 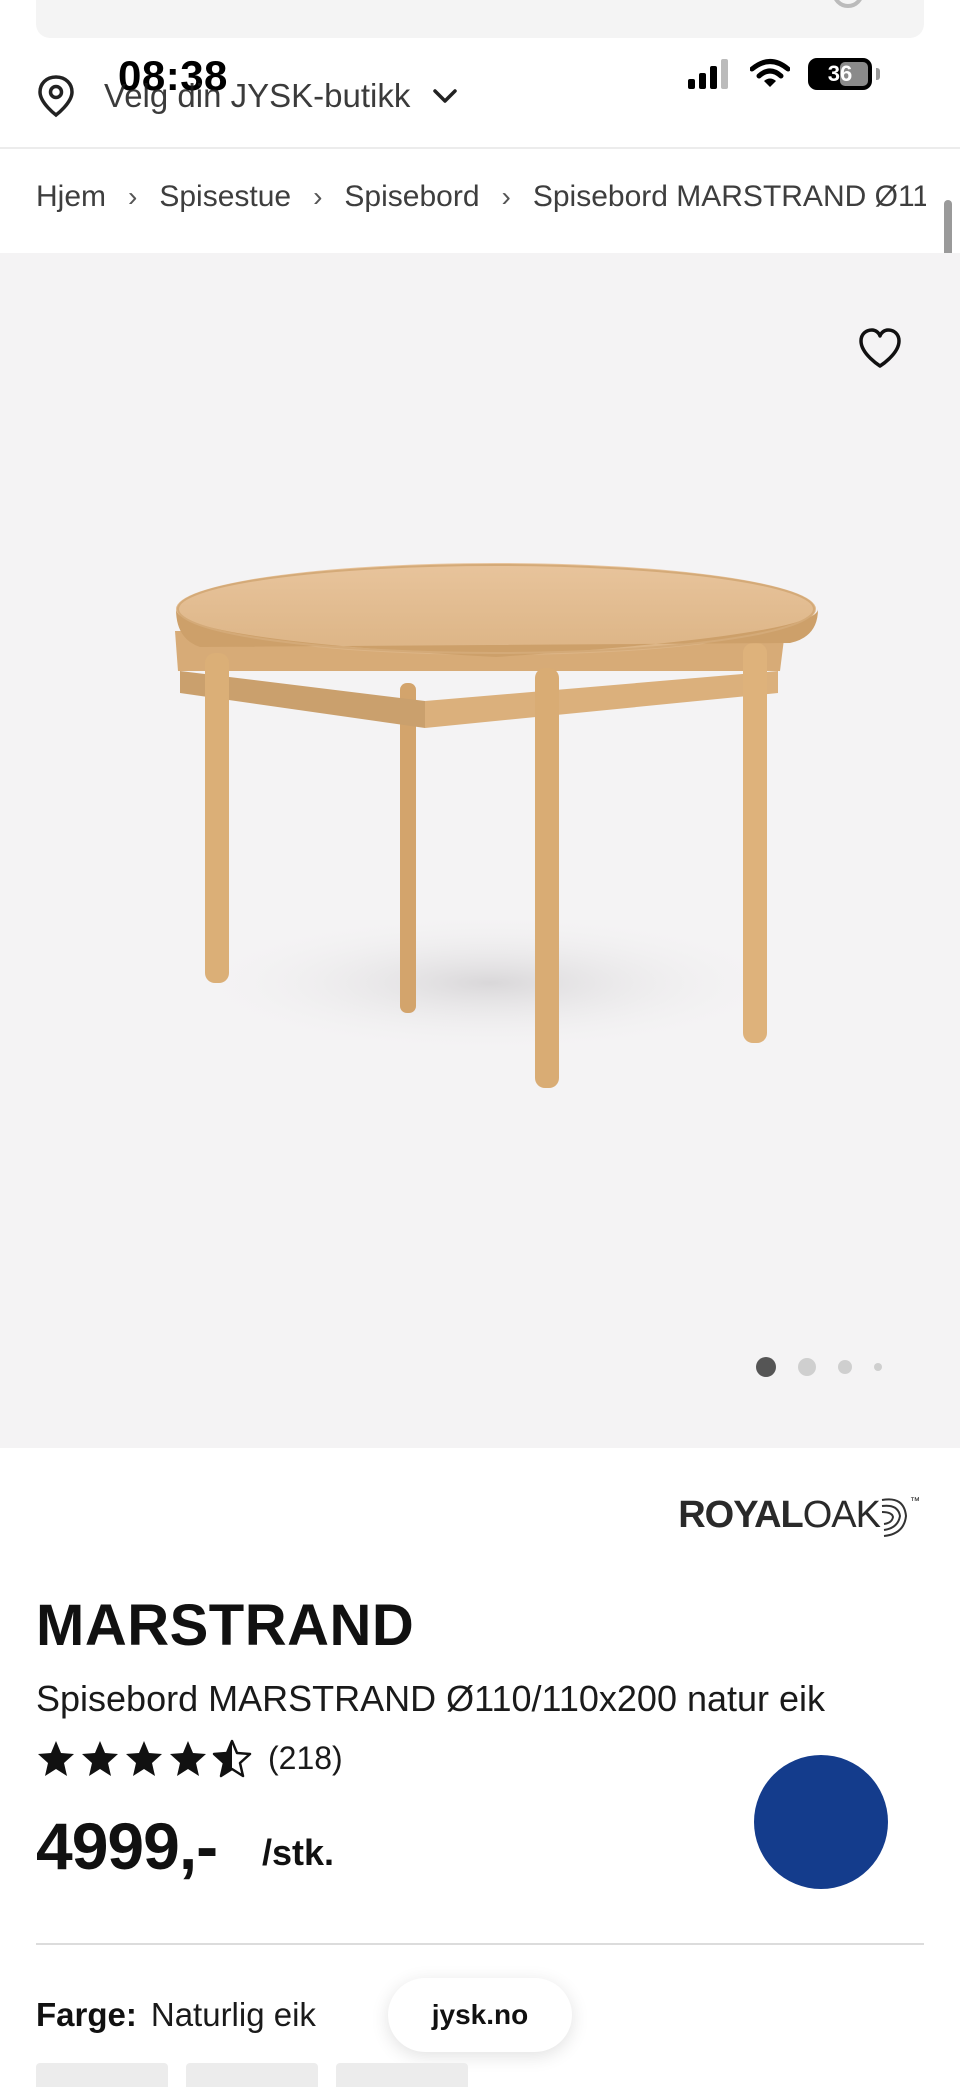 What do you see at coordinates (71, 197) in the screenshot?
I see `breadcrumb-home: Hjem` at bounding box center [71, 197].